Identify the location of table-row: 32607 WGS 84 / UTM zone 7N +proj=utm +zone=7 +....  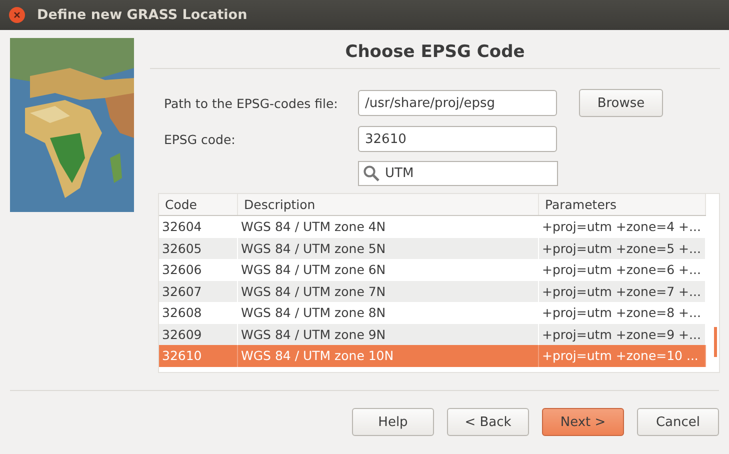
(432, 291).